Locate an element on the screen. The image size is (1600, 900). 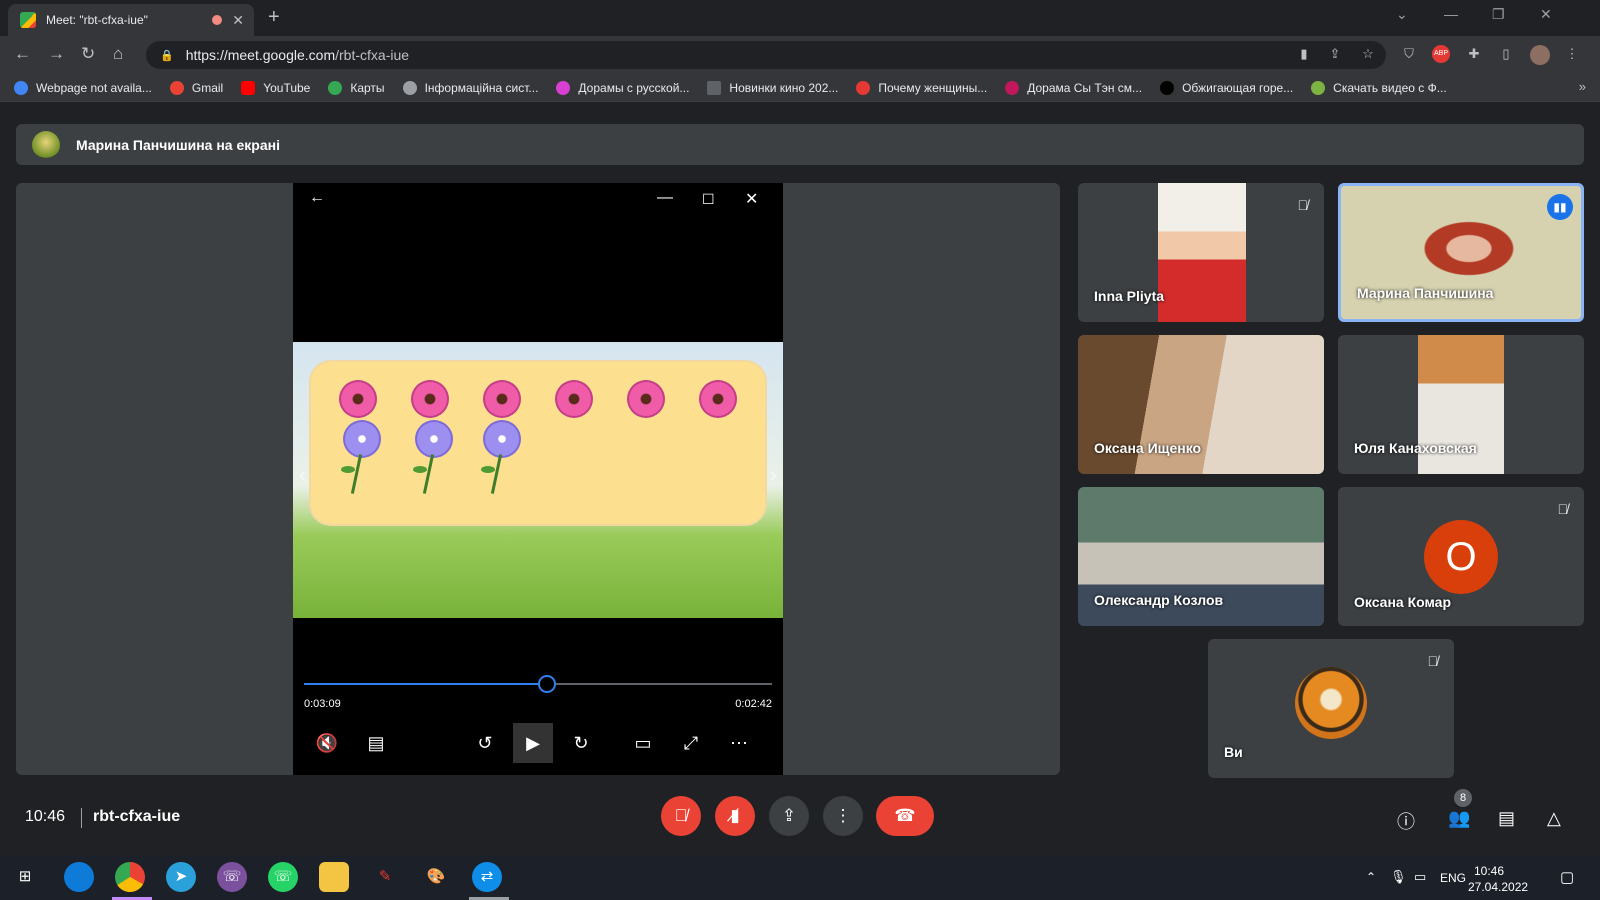
tray-mic-icon: 🎙 is located at coordinates (1398, 877).